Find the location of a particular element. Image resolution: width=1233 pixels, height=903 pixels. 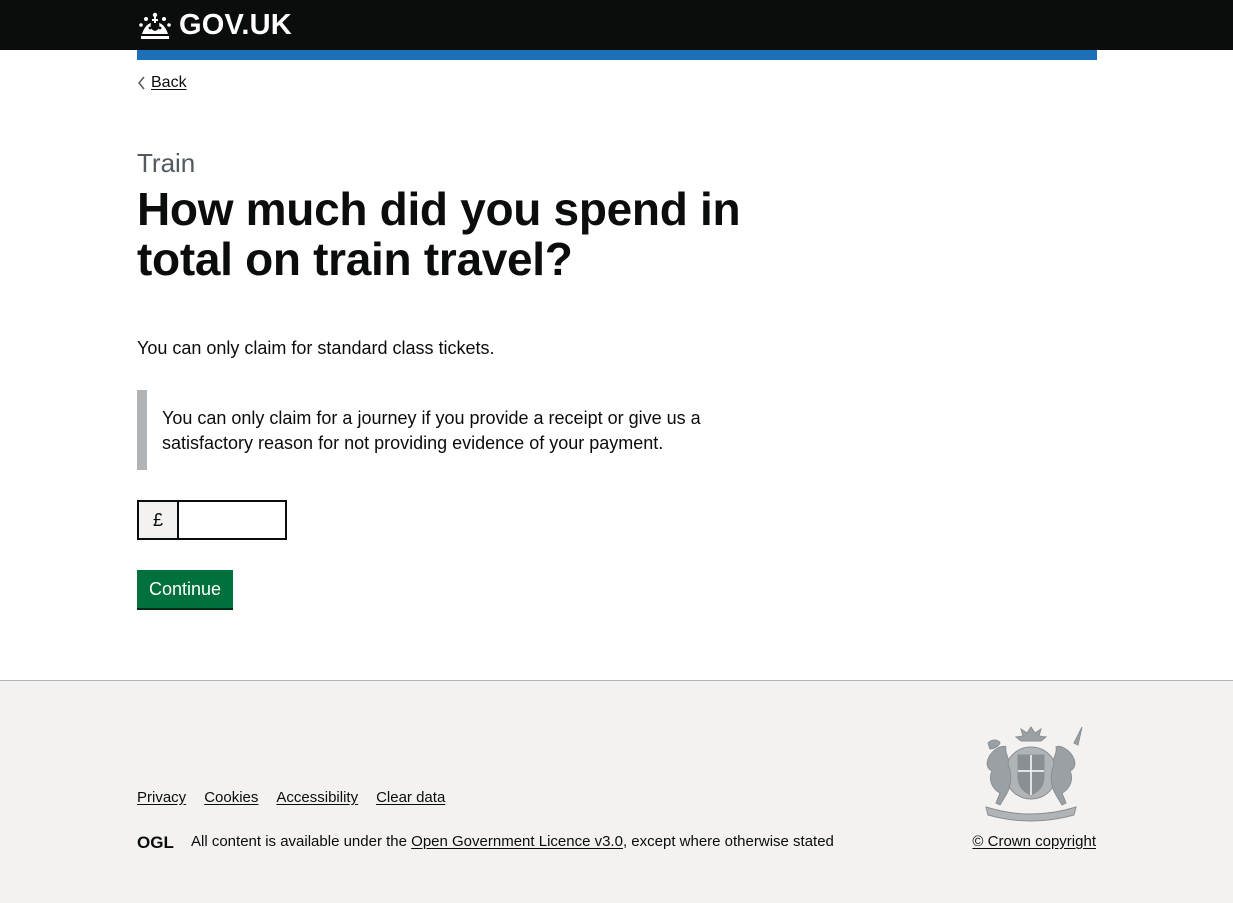

govuk-logo-link: GOV.UK is located at coordinates (214, 25).